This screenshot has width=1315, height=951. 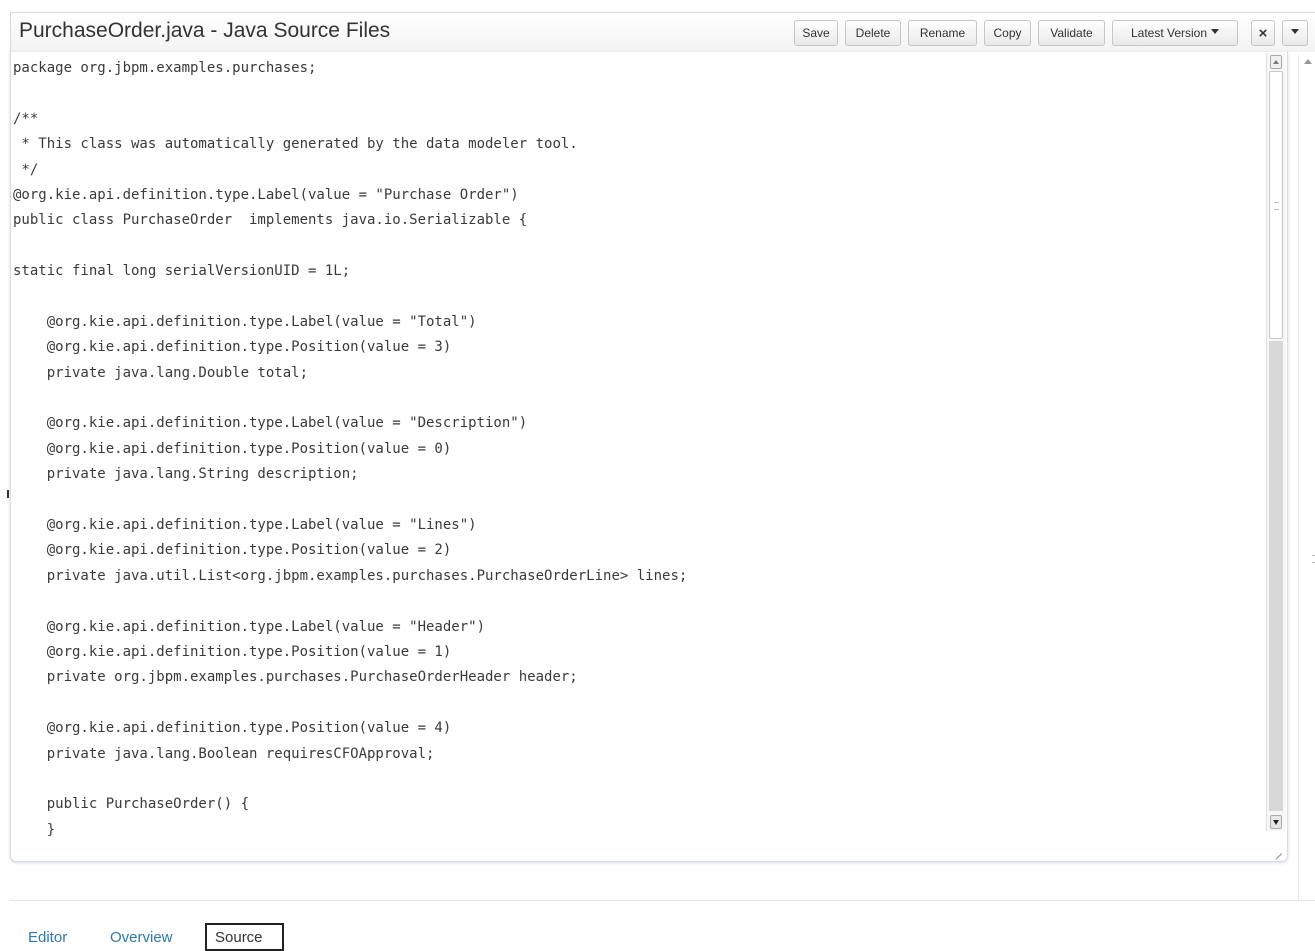 What do you see at coordinates (350, 119) in the screenshot?
I see `code-line: /**` at bounding box center [350, 119].